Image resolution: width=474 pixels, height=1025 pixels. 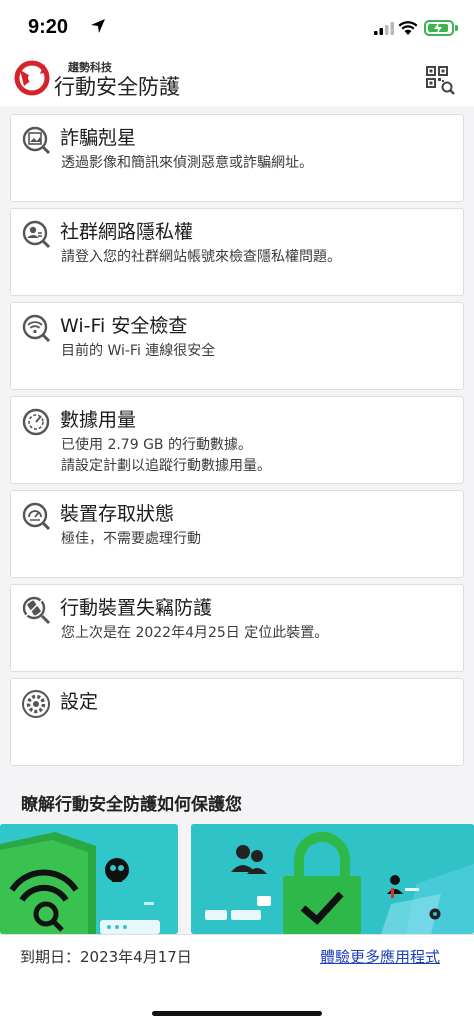 What do you see at coordinates (36, 422) in the screenshot?
I see `gauge-icon` at bounding box center [36, 422].